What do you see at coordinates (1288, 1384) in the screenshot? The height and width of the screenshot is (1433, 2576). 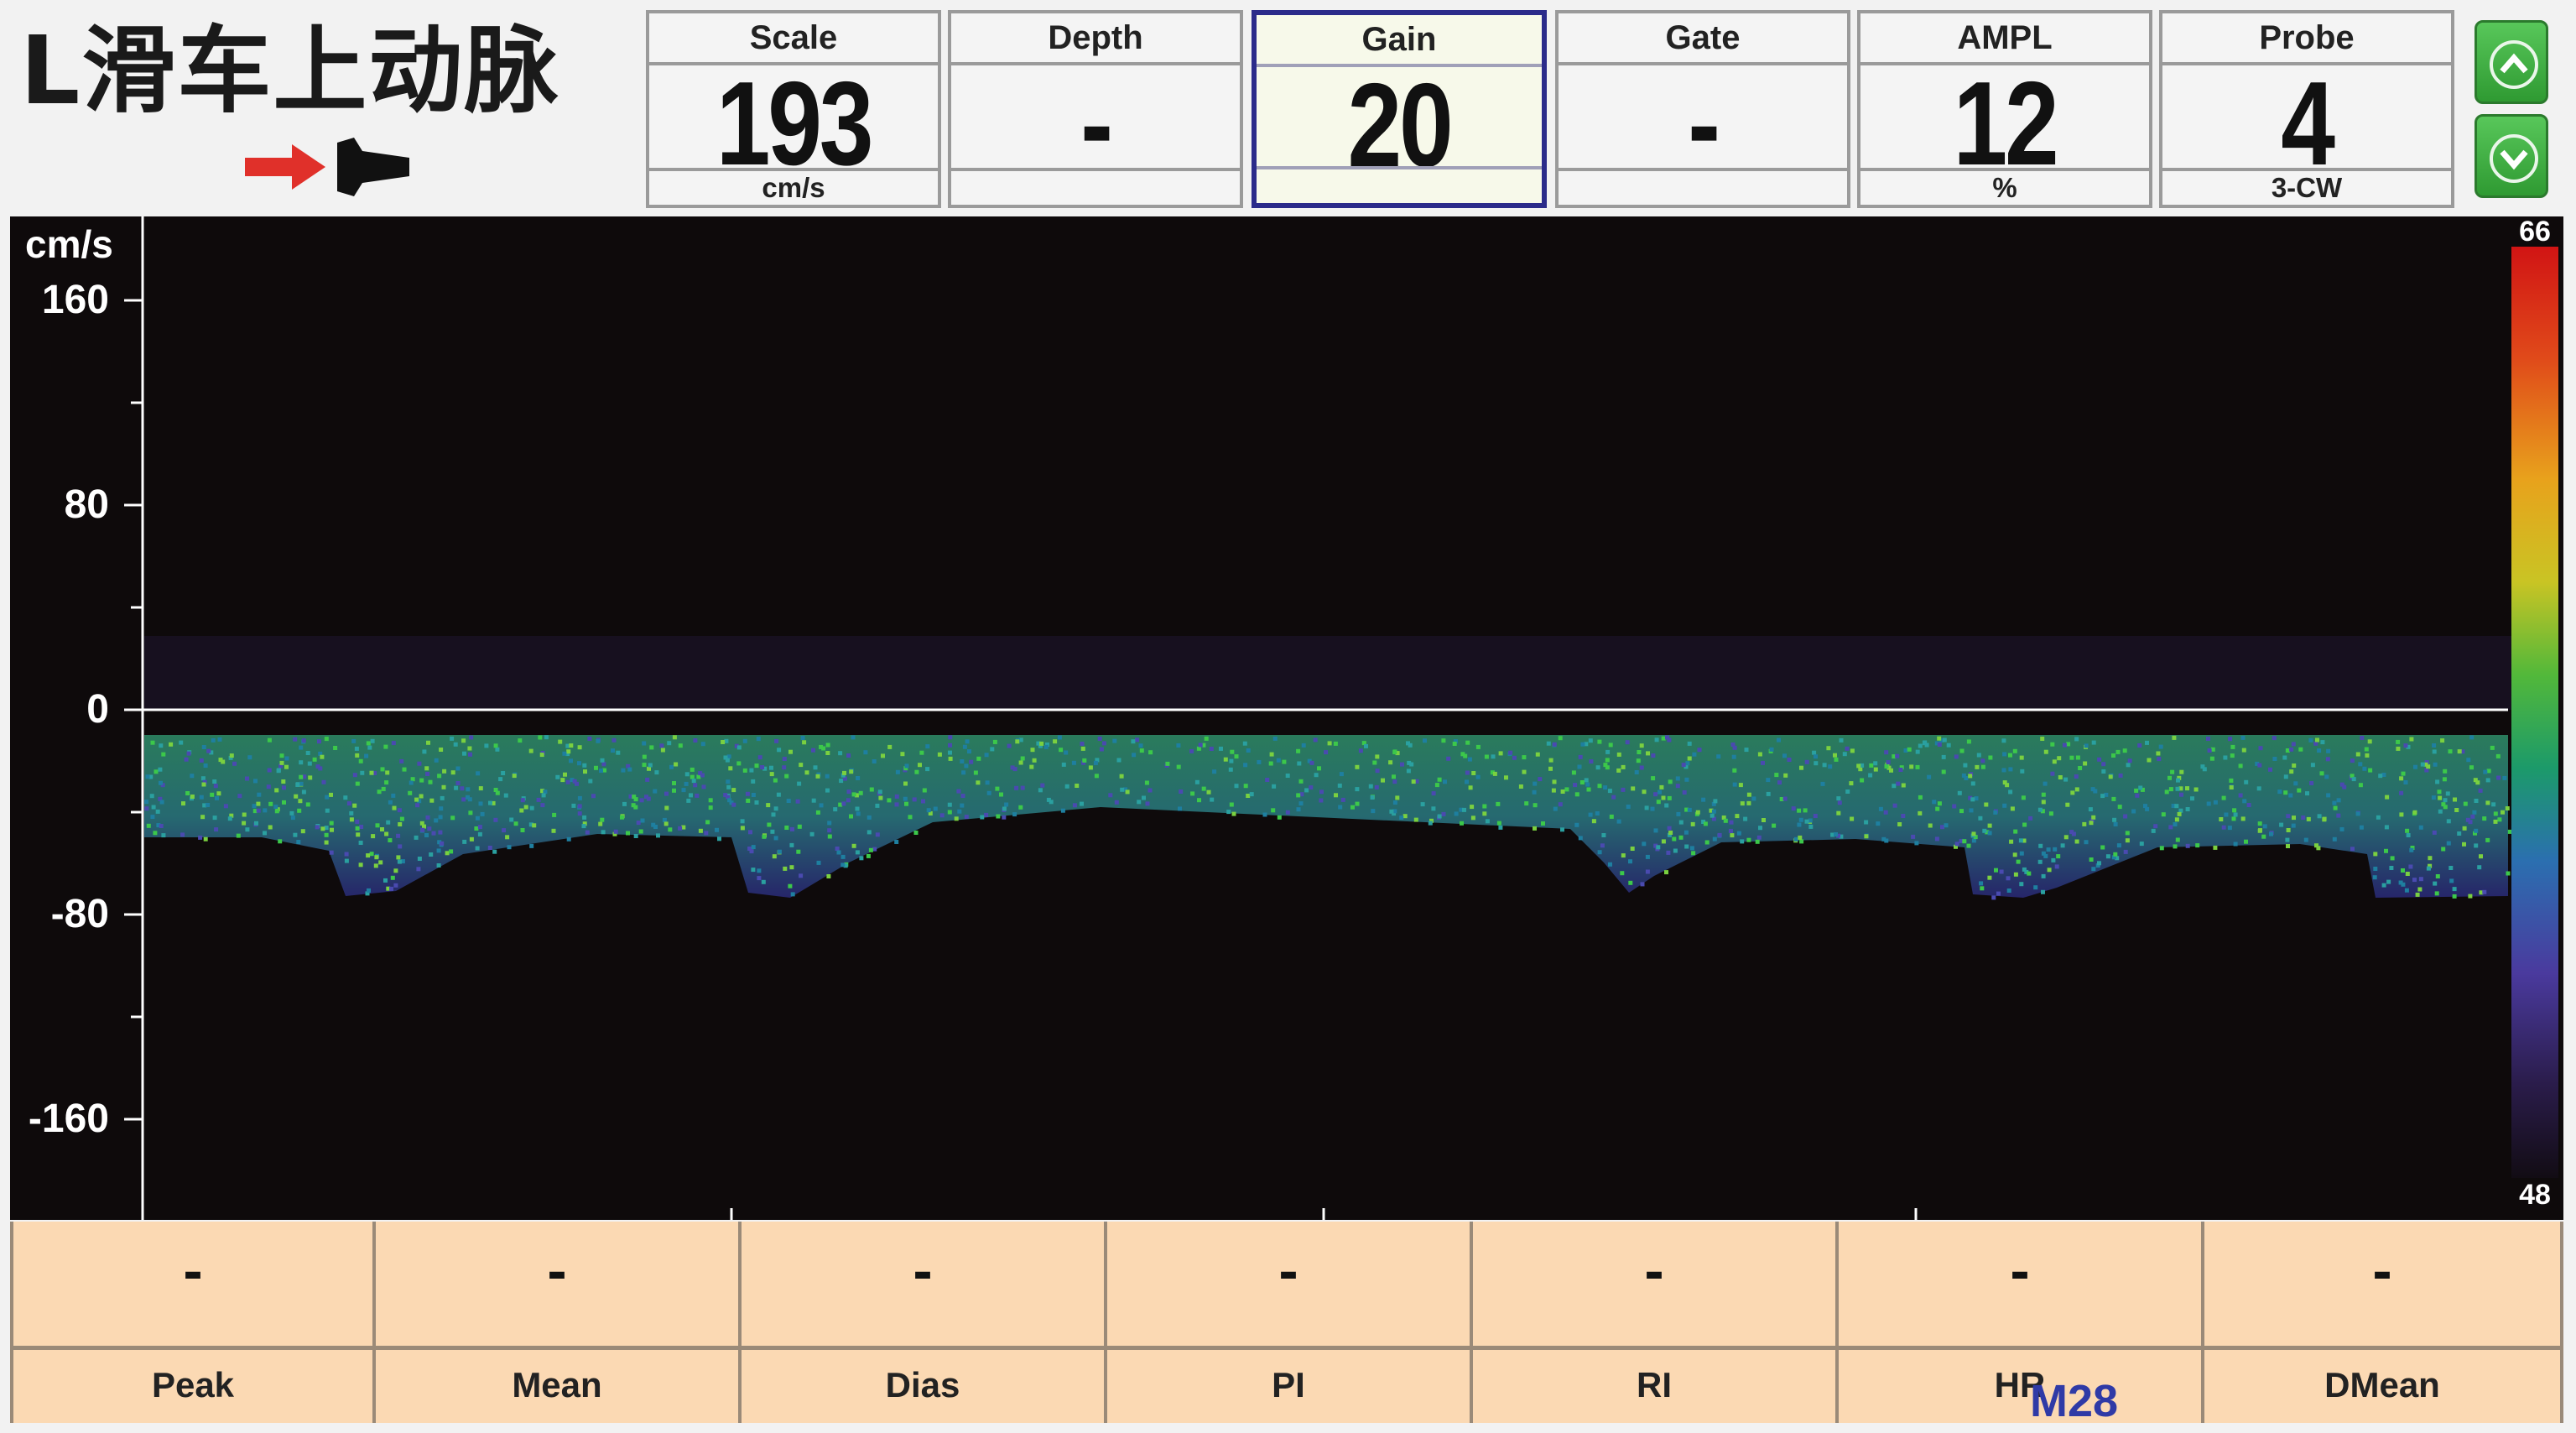 I see `measure-label: PI` at bounding box center [1288, 1384].